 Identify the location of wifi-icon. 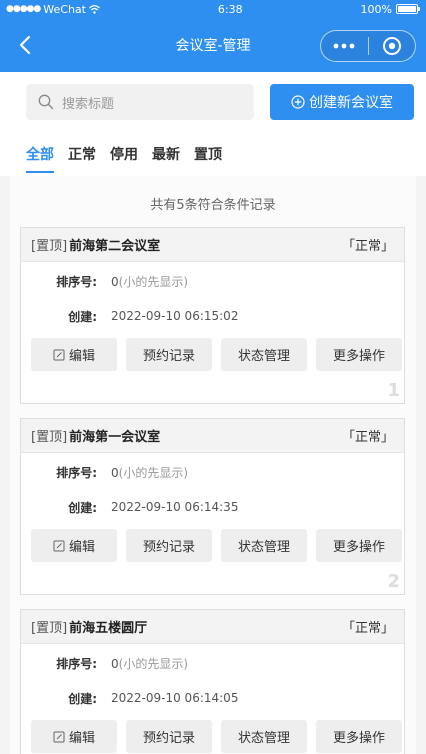
(94, 9).